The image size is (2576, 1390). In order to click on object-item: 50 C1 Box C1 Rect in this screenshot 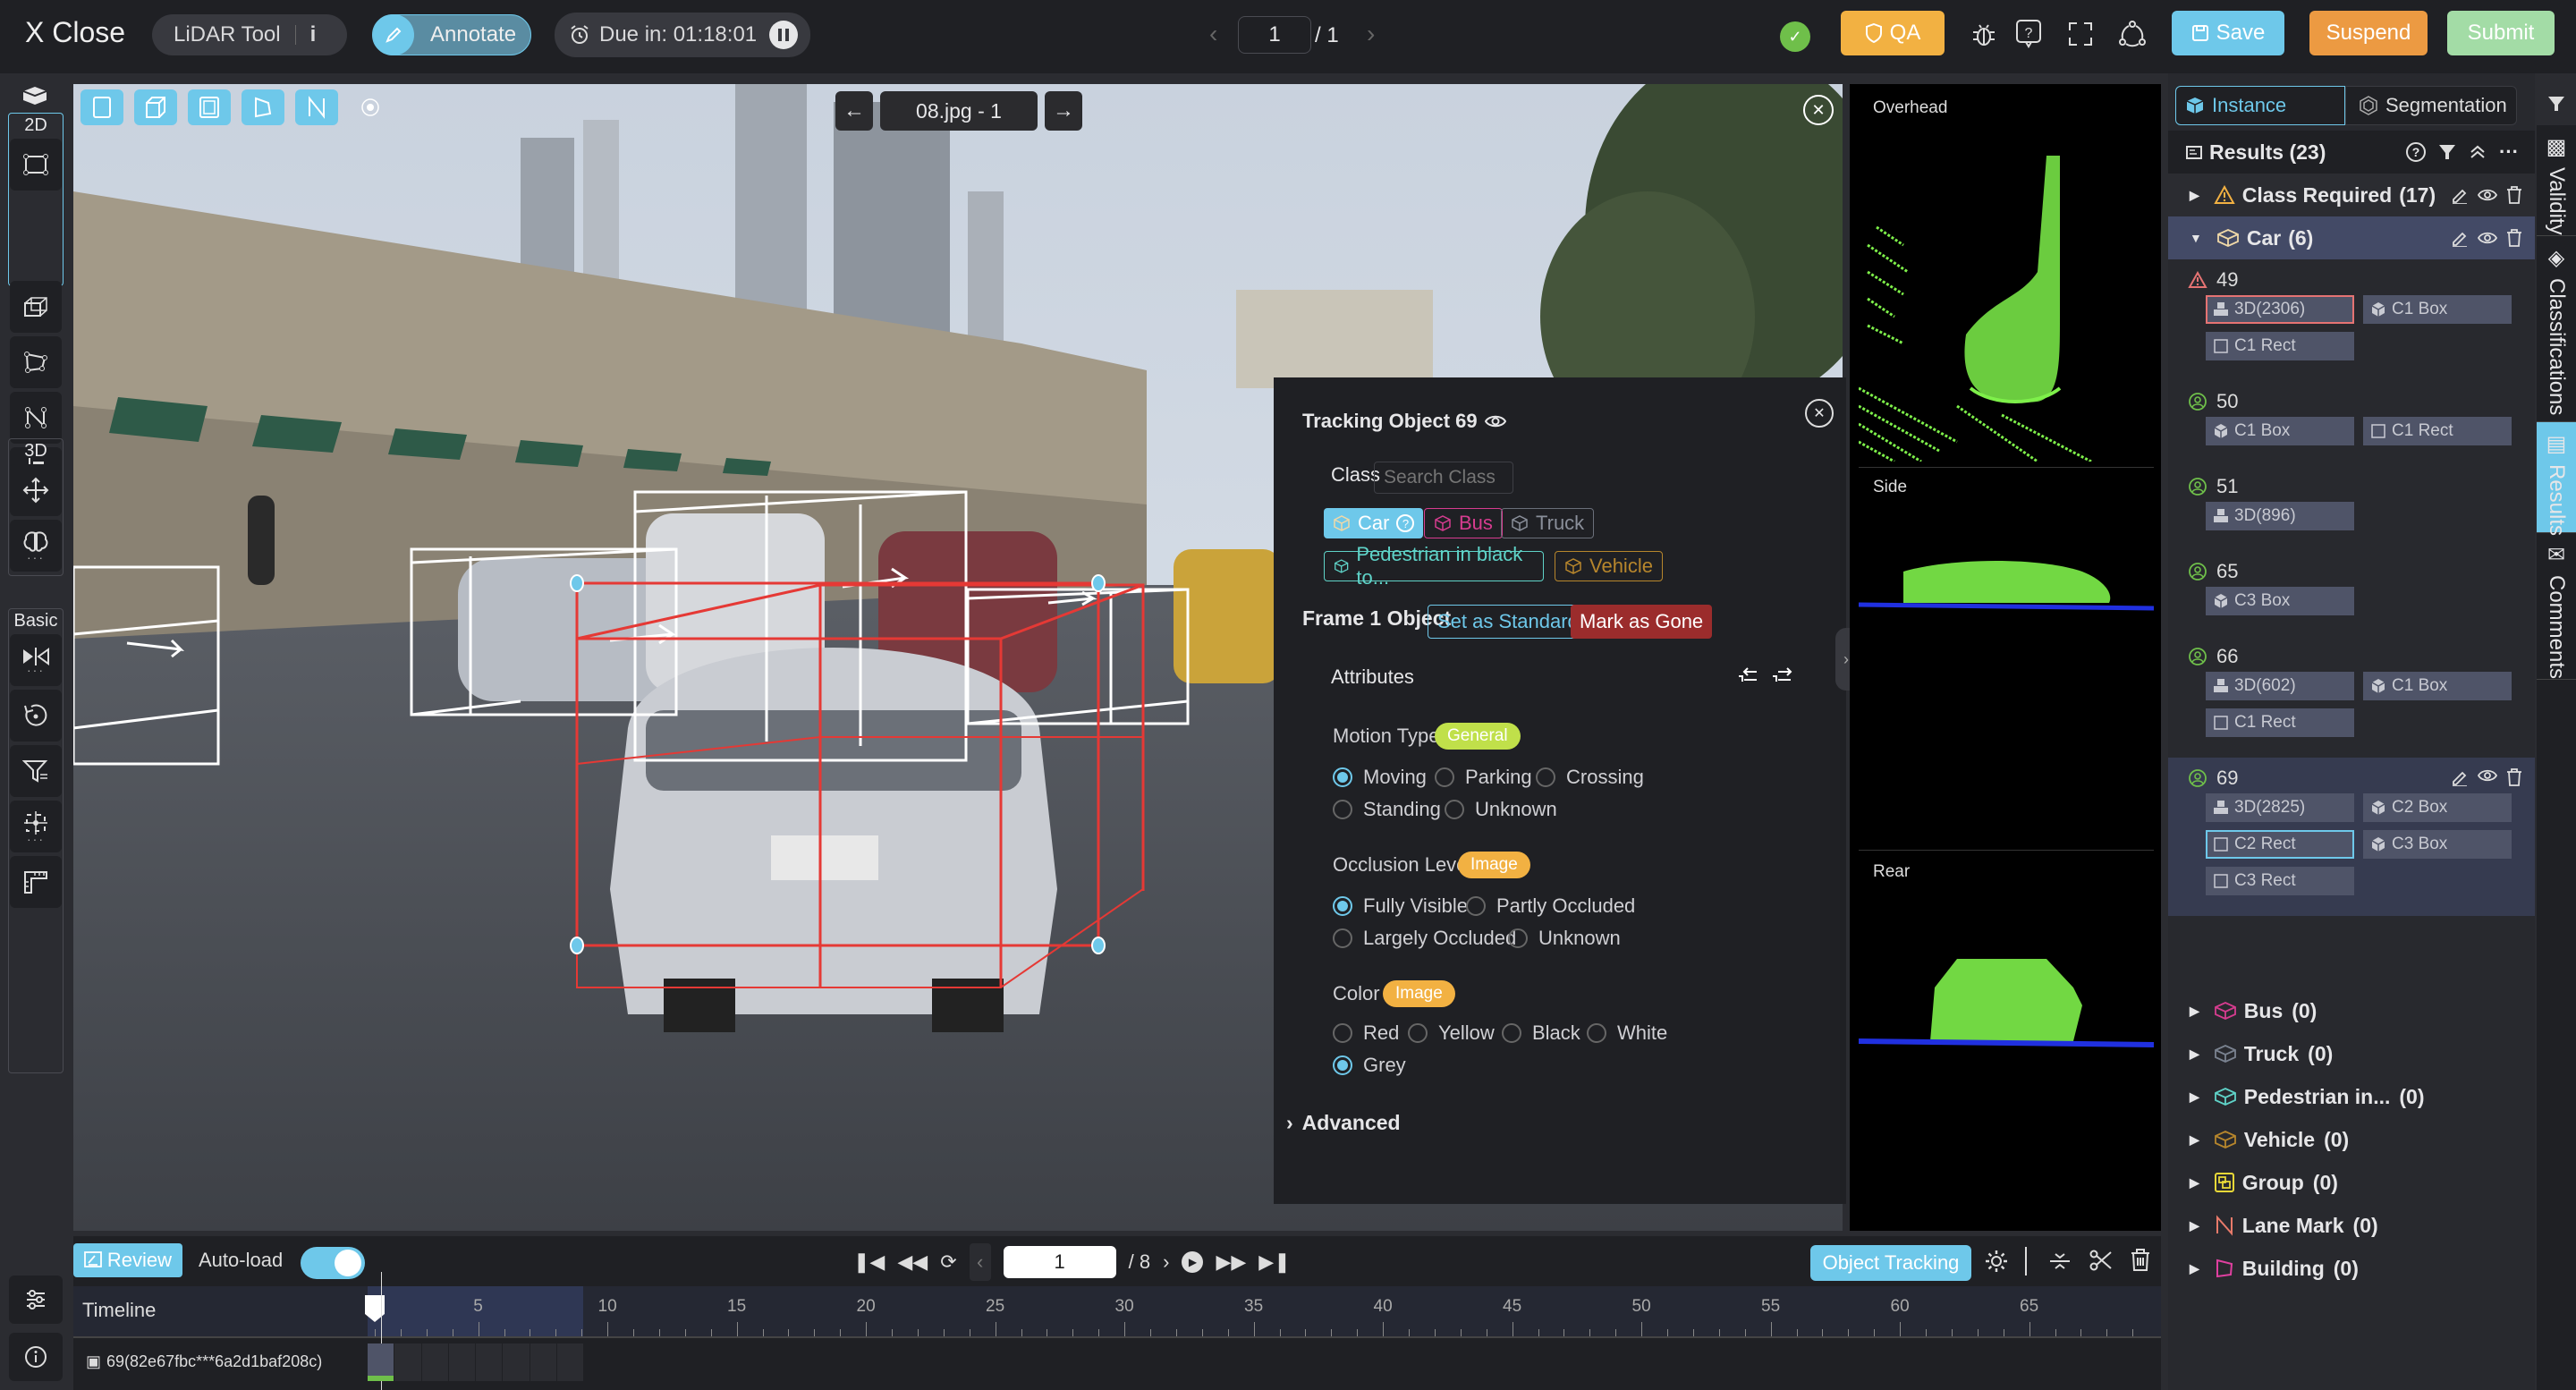, I will do `click(2351, 423)`.